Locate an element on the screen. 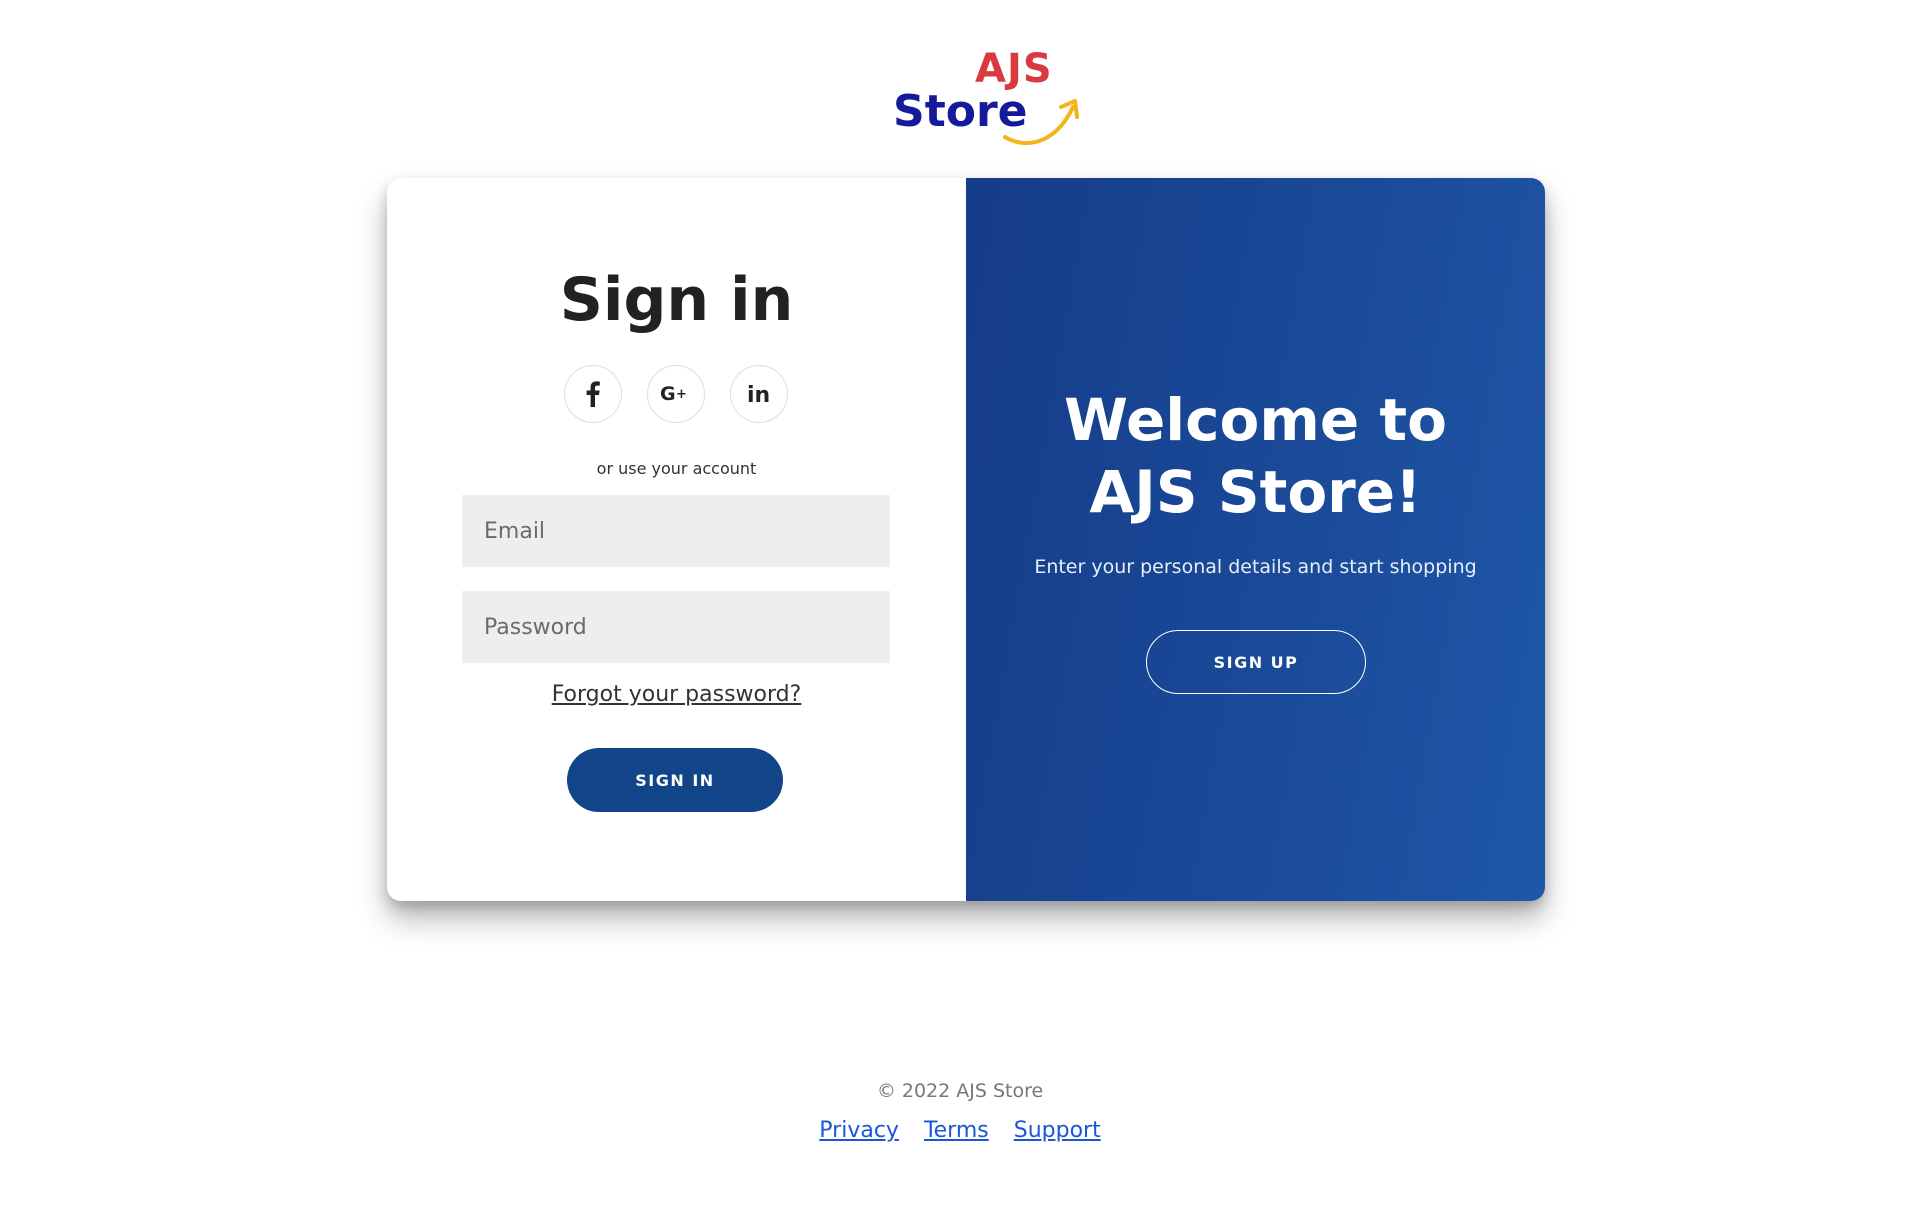  welcome-heading: Welcome to AJS Store! is located at coordinates (1255, 456).